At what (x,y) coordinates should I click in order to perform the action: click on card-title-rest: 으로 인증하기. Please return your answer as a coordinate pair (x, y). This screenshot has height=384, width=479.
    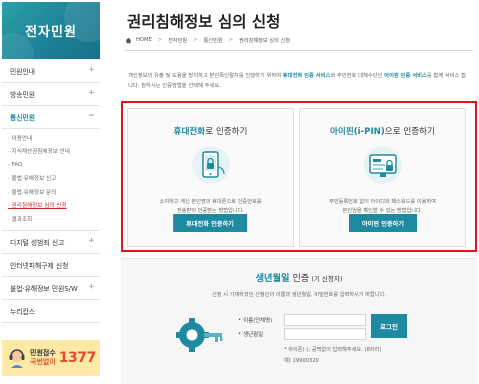
    Looking at the image, I should click on (409, 132).